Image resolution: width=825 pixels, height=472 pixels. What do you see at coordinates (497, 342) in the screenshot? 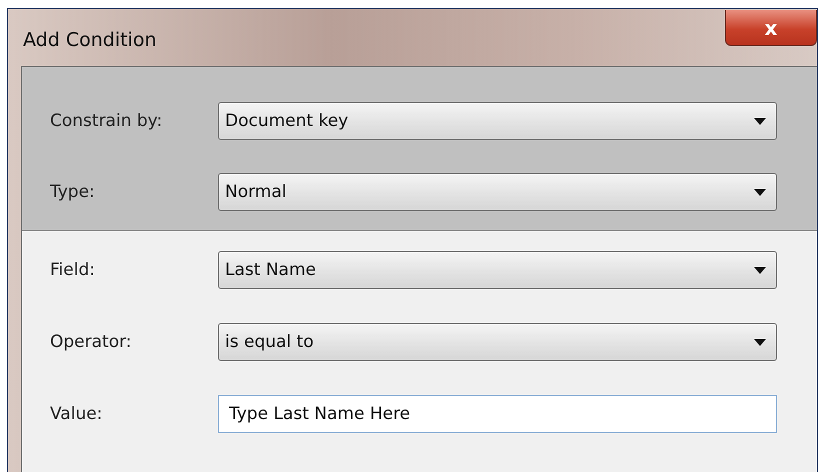
I see `dropdown: is equal to` at bounding box center [497, 342].